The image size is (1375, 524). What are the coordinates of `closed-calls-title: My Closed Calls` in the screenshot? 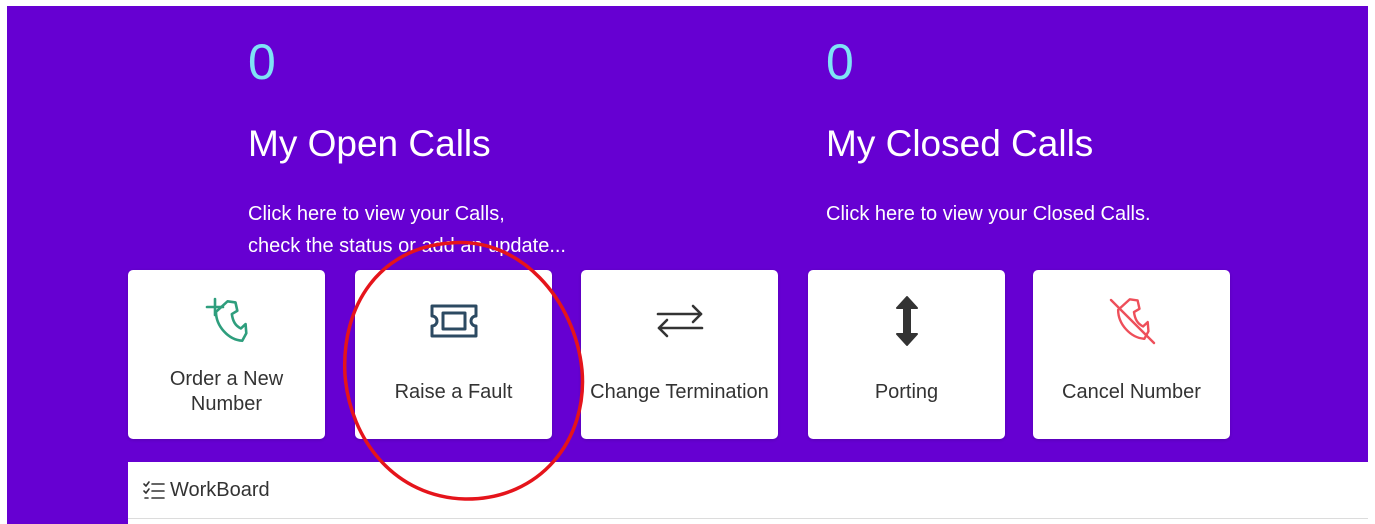 It's located at (960, 143).